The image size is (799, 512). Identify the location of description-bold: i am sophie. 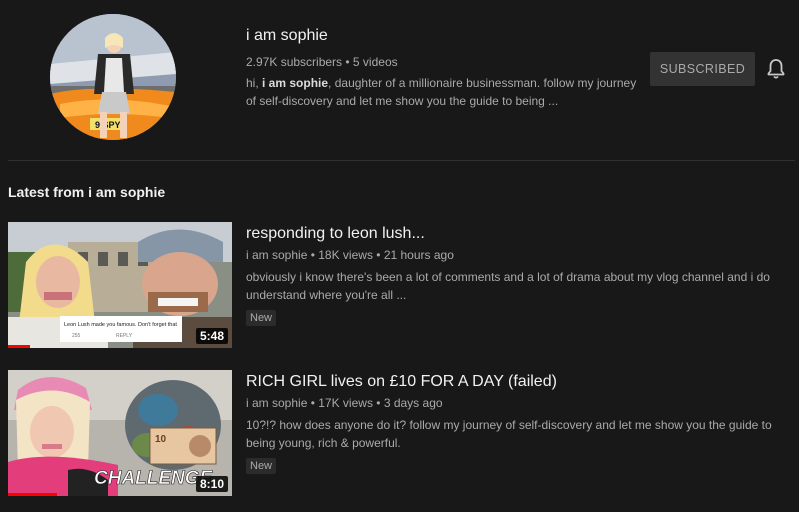
(295, 83).